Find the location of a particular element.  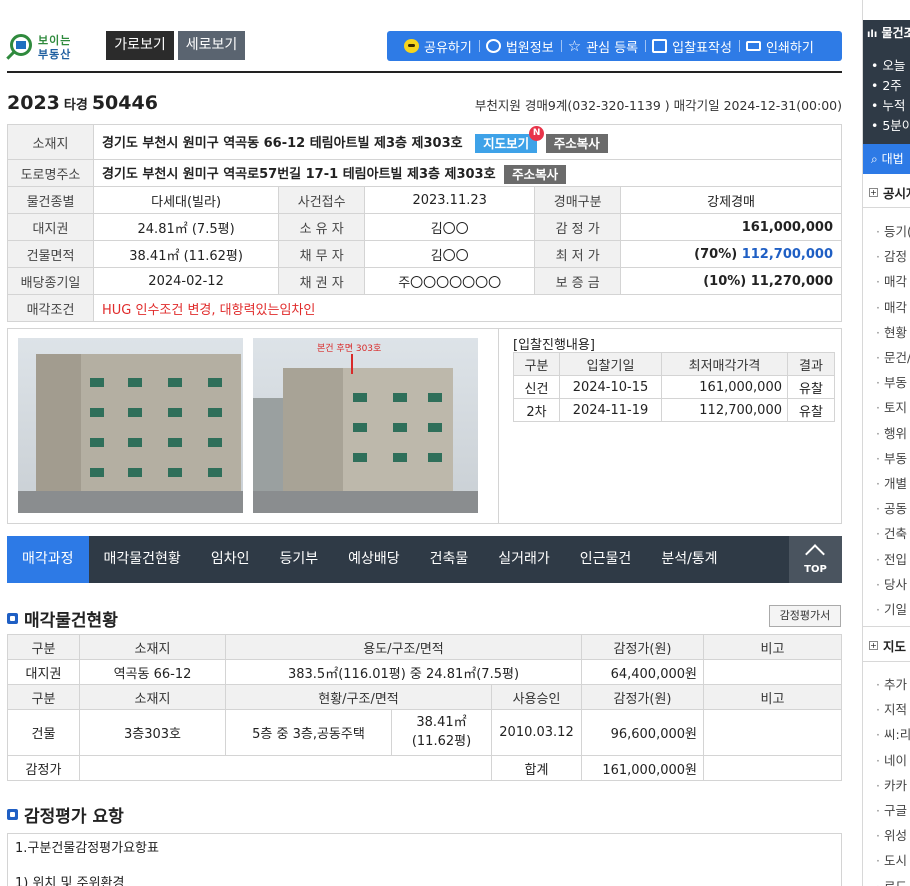

share-button: 공유하기 is located at coordinates (438, 46).